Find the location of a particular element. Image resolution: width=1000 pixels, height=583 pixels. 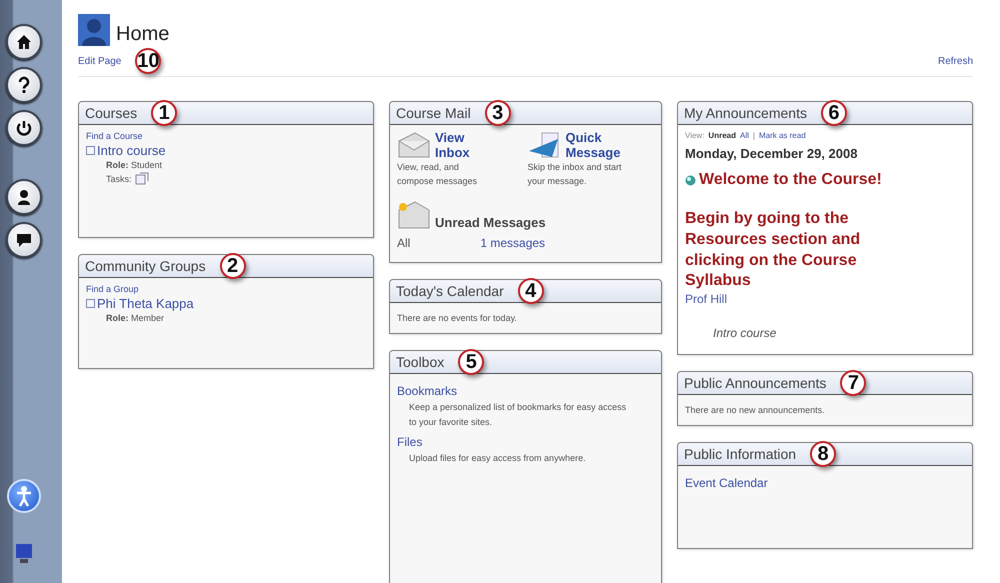

panel-title: My Announcements is located at coordinates (745, 113).